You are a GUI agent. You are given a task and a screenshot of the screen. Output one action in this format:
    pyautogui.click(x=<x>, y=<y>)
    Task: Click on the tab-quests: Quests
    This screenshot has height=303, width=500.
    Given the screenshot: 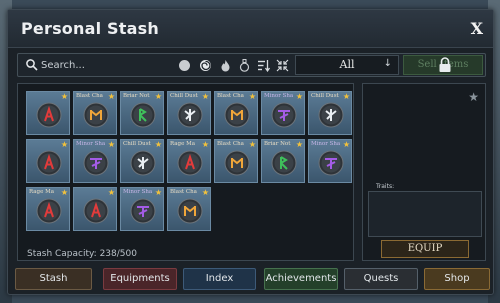 What is the action you would take?
    pyautogui.click(x=381, y=279)
    